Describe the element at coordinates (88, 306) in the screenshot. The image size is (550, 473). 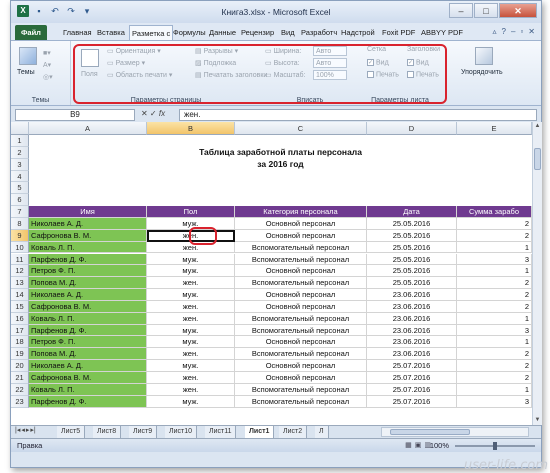
I see `name-cell: Сафронова В. М.` at that location.